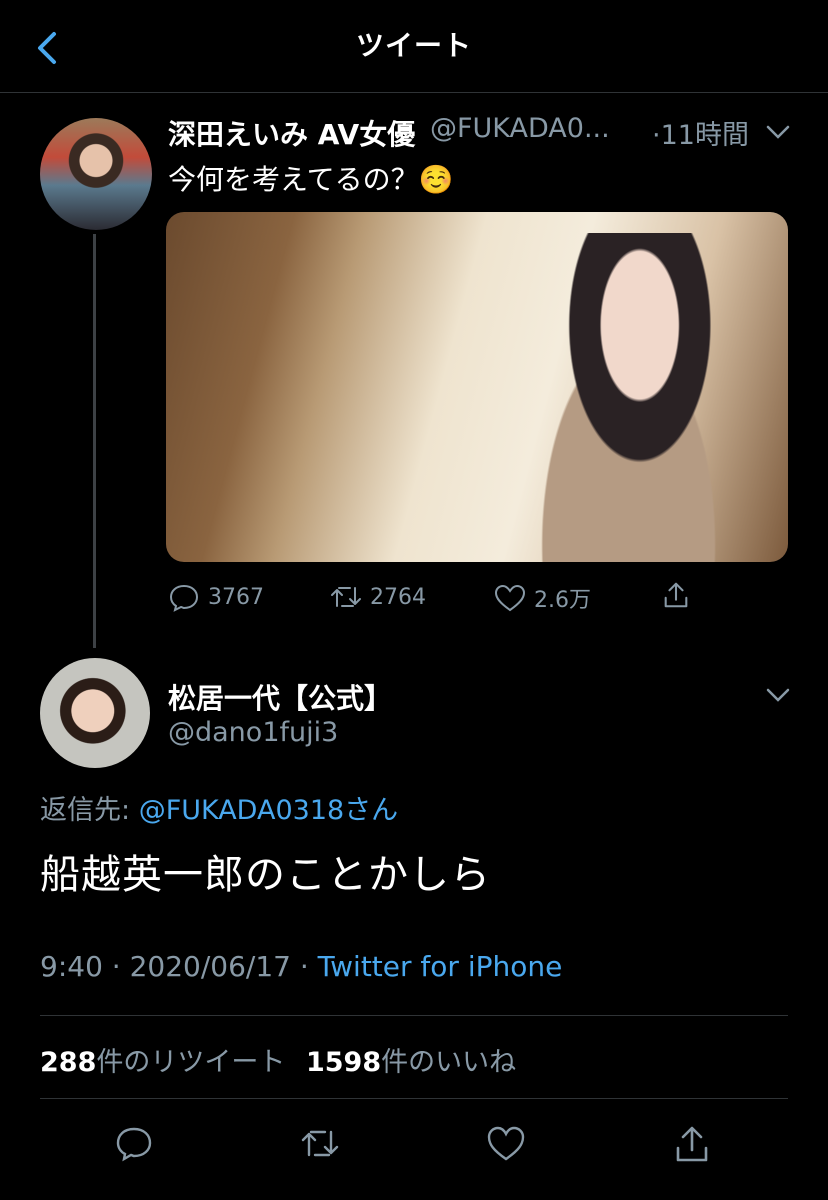 Image resolution: width=828 pixels, height=1200 pixels. I want to click on retweet-count: 2764, so click(398, 597).